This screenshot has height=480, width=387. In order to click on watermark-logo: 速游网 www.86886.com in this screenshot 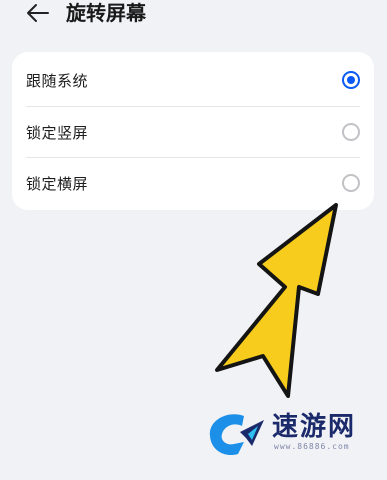, I will do `click(291, 434)`.